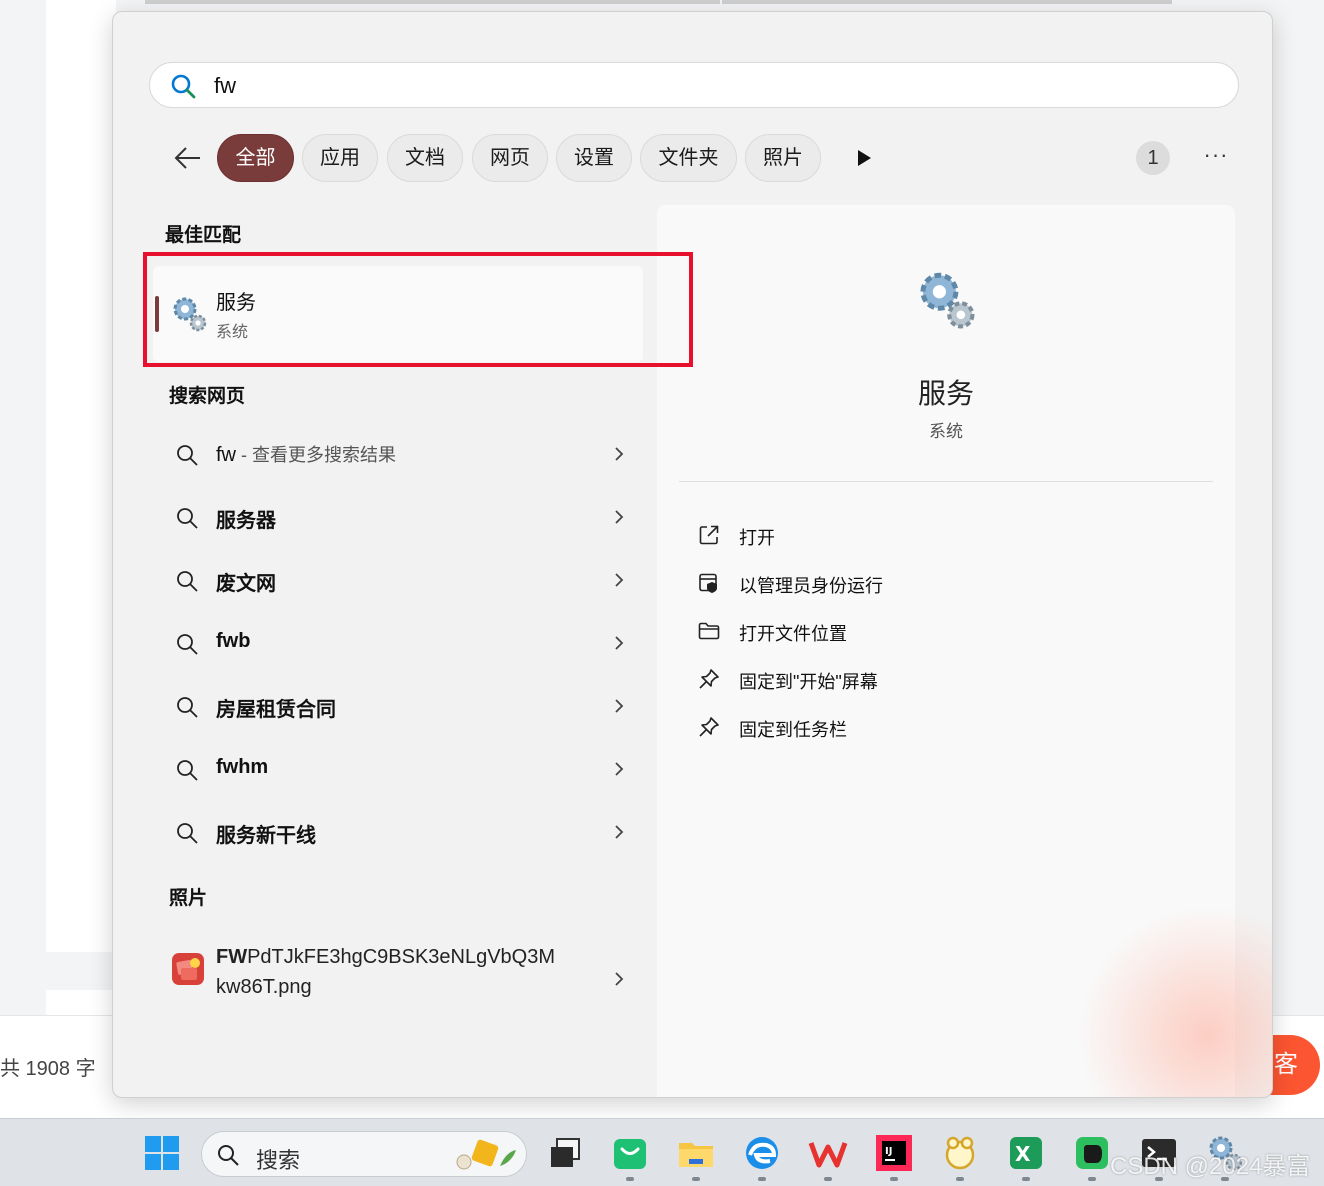  I want to click on action-label: 以管理员身份运行, so click(811, 586).